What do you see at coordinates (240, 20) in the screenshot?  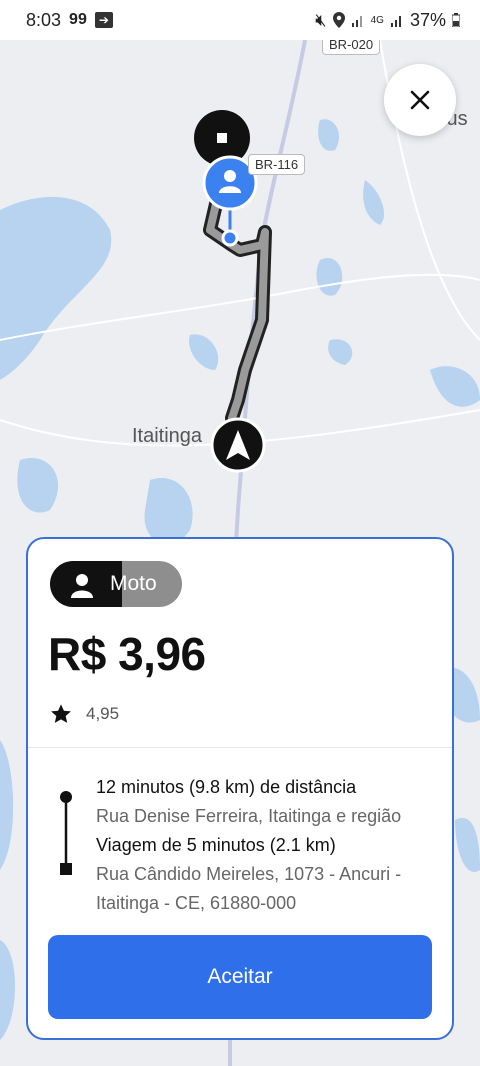 I see `status-bar: 8:03 99 ➔ 🔇︎ 4G 37%` at bounding box center [240, 20].